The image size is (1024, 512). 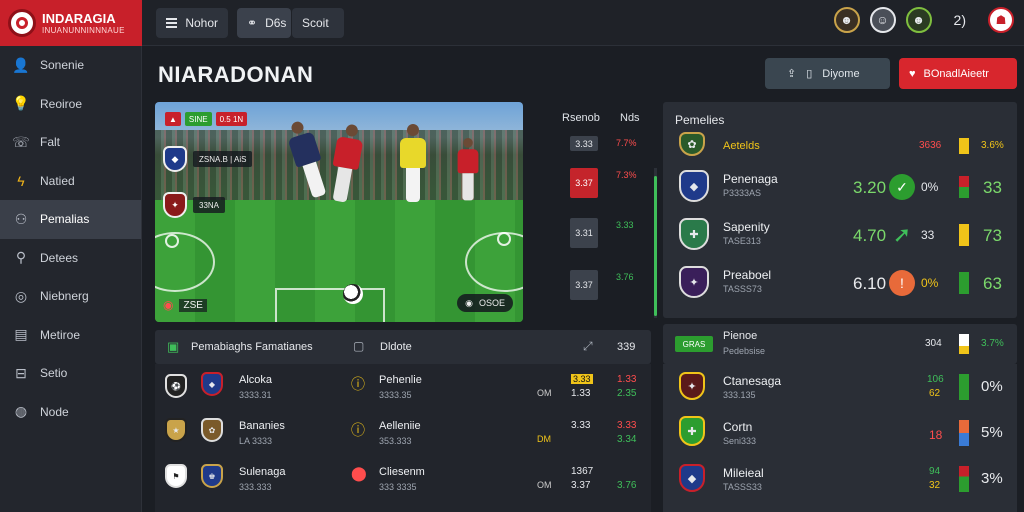 What do you see at coordinates (750, 179) in the screenshot?
I see `team-name: Penenaga` at bounding box center [750, 179].